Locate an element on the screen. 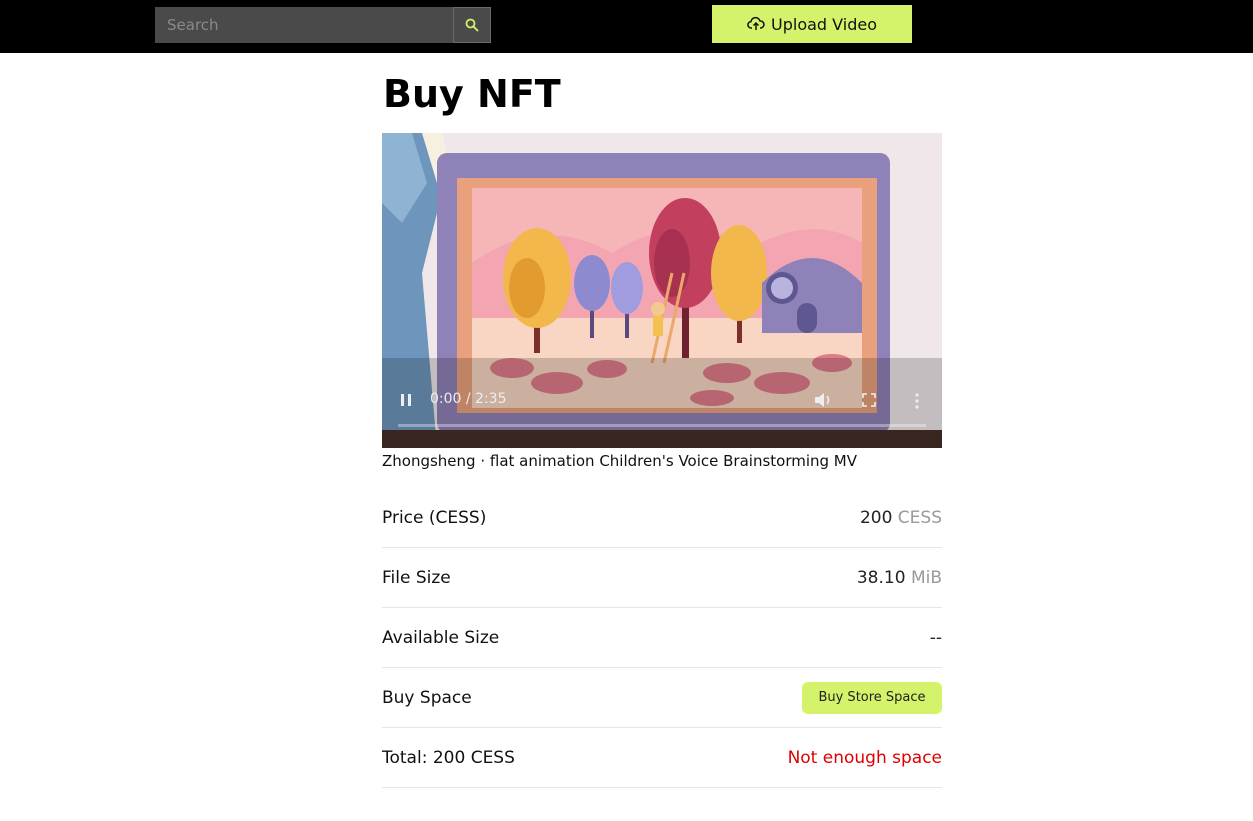 This screenshot has height=821, width=1253. buy-space-row: Buy Space Buy Store Space is located at coordinates (662, 698).